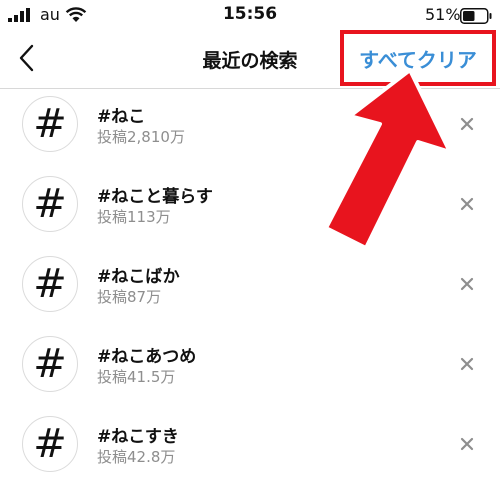 The height and width of the screenshot is (488, 500). I want to click on post-count: 投稿2,810万, so click(141, 137).